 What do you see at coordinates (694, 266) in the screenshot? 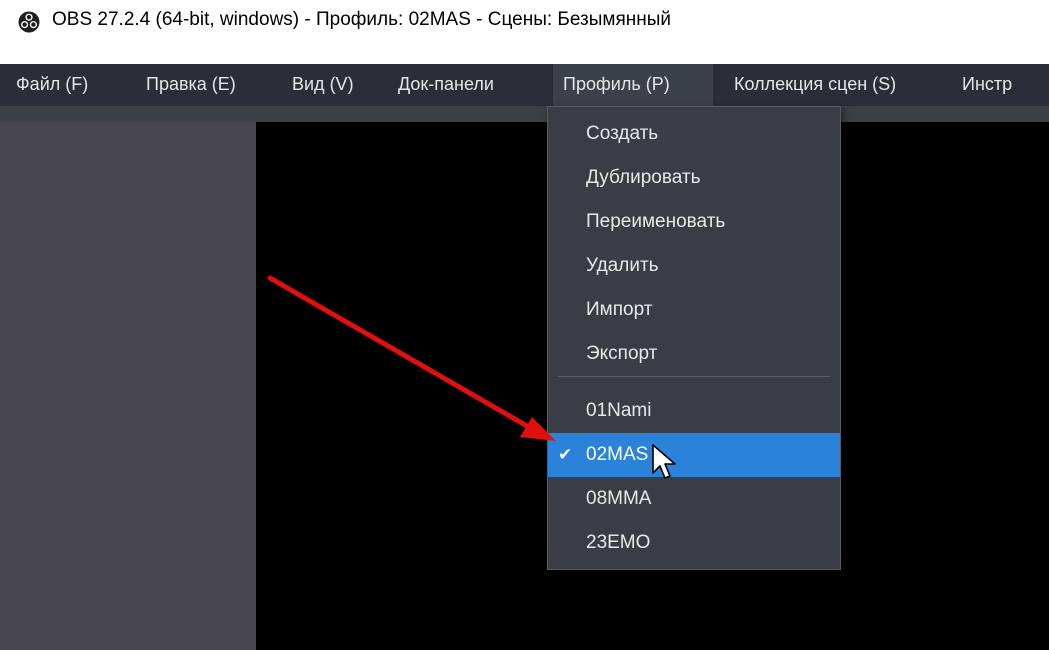
I see `menu-item-delete: Удалить` at bounding box center [694, 266].